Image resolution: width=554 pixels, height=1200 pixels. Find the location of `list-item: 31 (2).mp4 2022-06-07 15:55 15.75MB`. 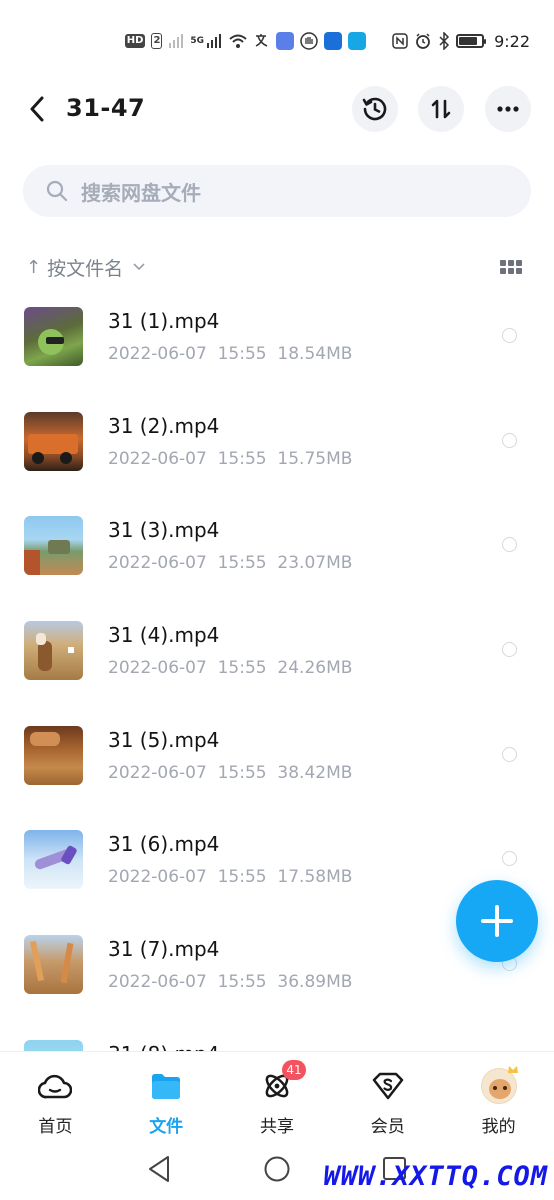

list-item: 31 (2).mp4 2022-06-07 15:55 15.75MB is located at coordinates (277, 446).